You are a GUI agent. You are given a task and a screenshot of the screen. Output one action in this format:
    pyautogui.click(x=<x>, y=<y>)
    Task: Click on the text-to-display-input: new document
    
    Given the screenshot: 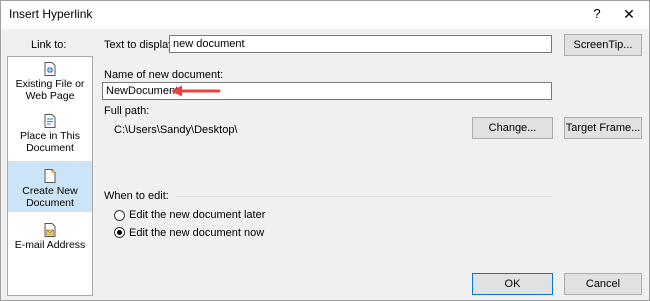 What is the action you would take?
    pyautogui.click(x=360, y=44)
    